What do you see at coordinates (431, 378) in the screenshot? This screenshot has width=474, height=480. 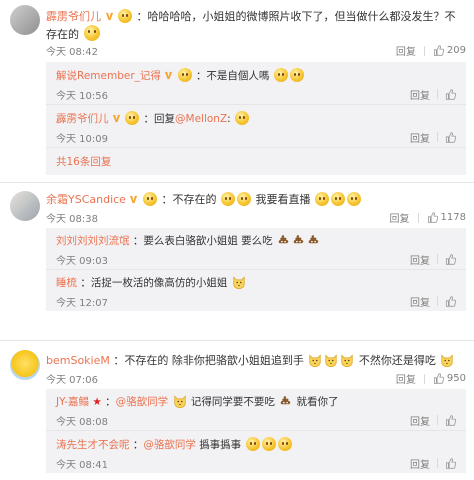 I see `comment-actions: 回复 950` at bounding box center [431, 378].